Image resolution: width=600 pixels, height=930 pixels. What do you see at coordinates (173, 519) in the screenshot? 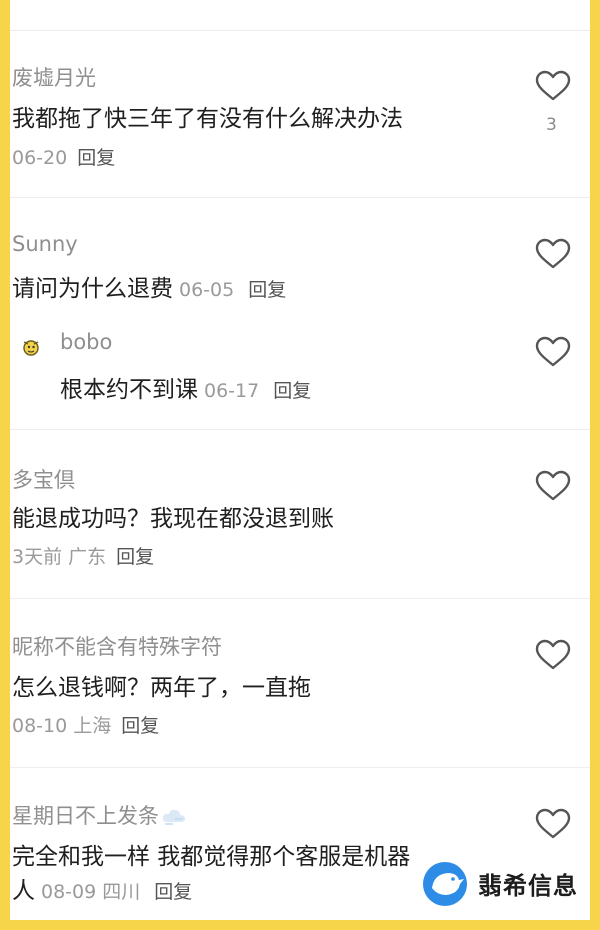
I see `comment-text: 能退成功吗？我现在都没退到账` at bounding box center [173, 519].